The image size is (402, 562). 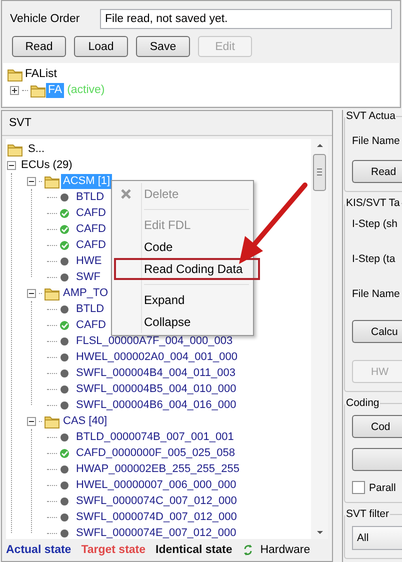 What do you see at coordinates (39, 550) in the screenshot?
I see `legend-label: Actual state` at bounding box center [39, 550].